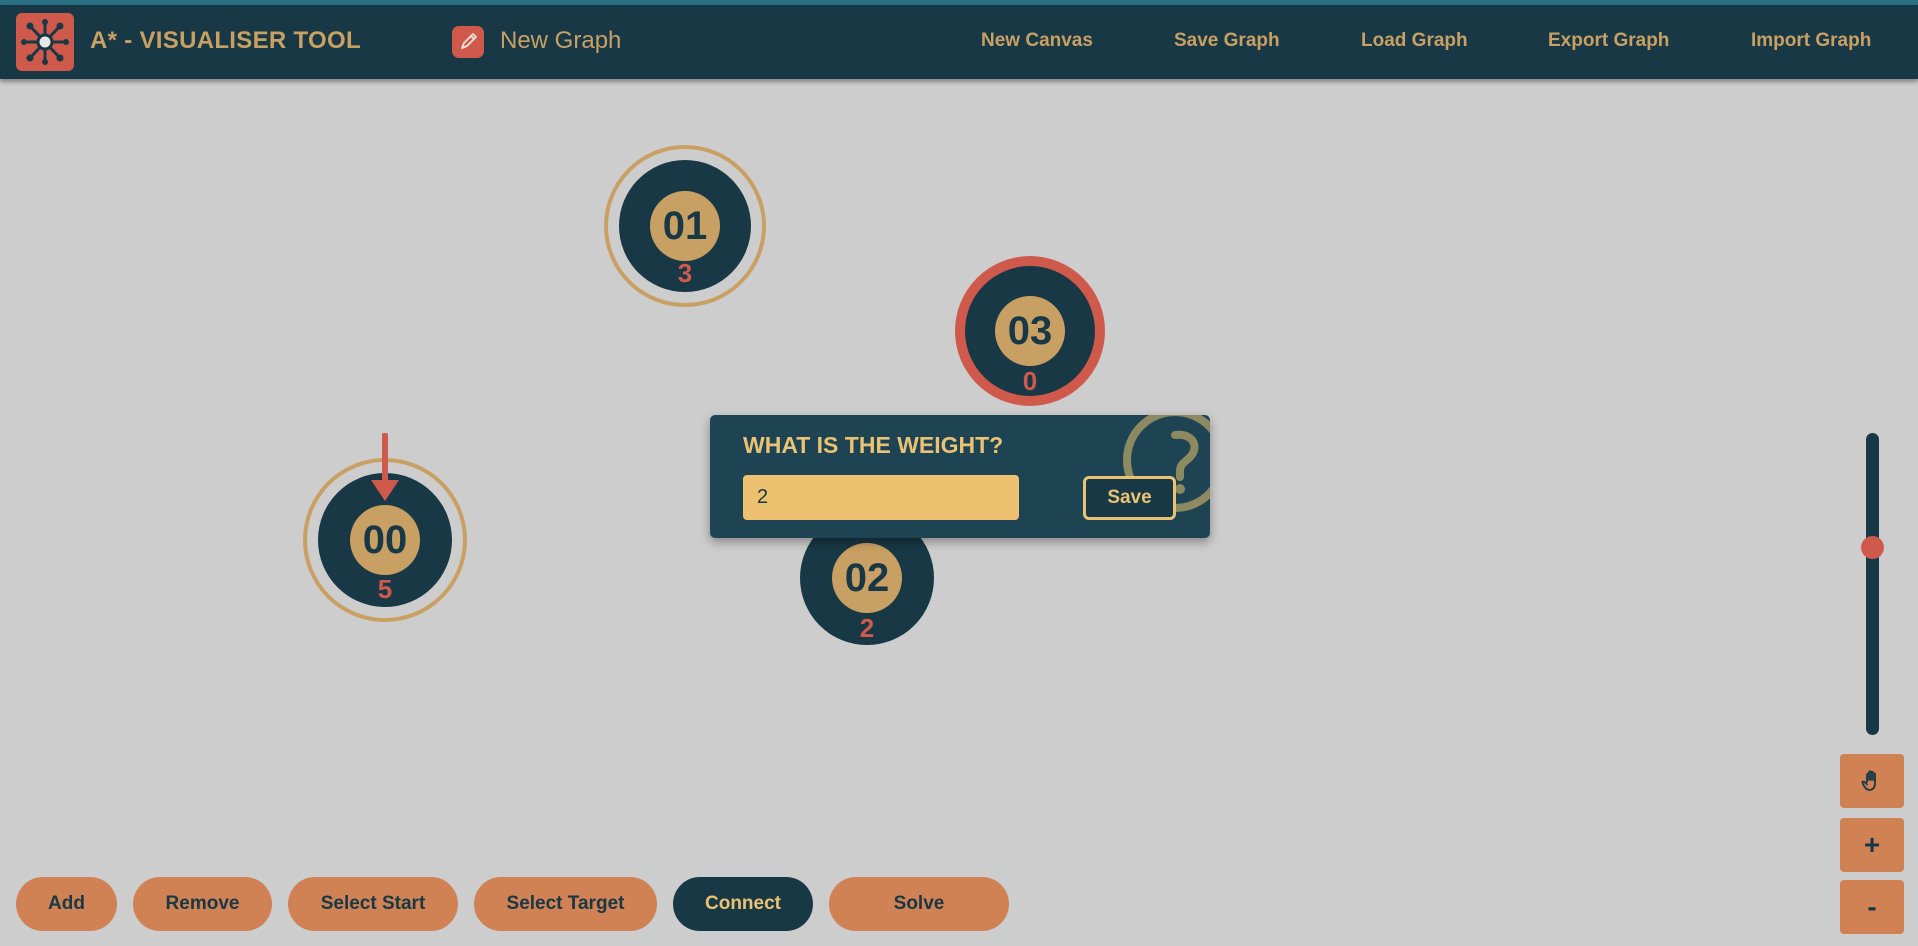 This screenshot has height=946, width=1918. Describe the element at coordinates (867, 628) in the screenshot. I see `node-weight: 2` at that location.